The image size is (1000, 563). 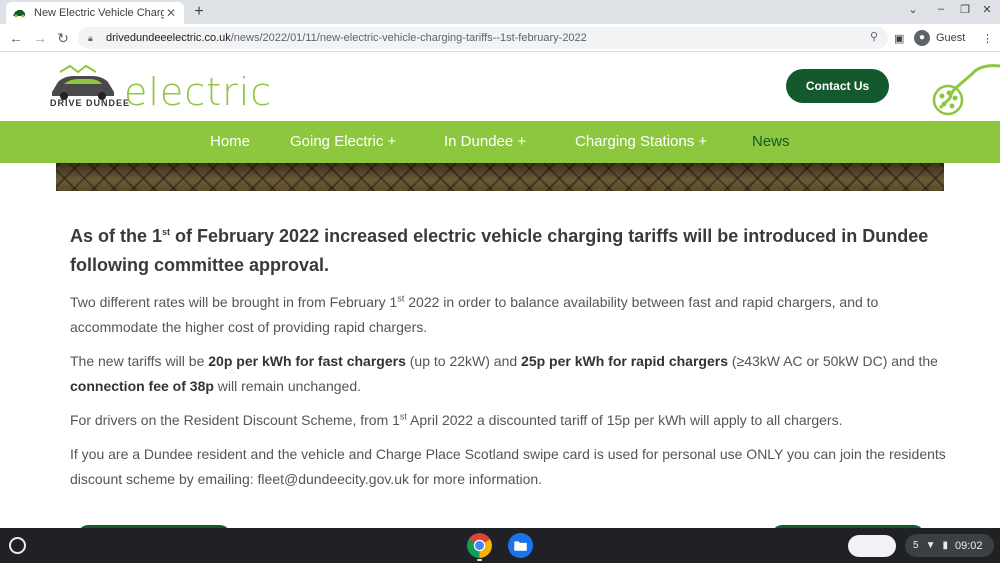 What do you see at coordinates (520, 545) in the screenshot?
I see `files-app-icon` at bounding box center [520, 545].